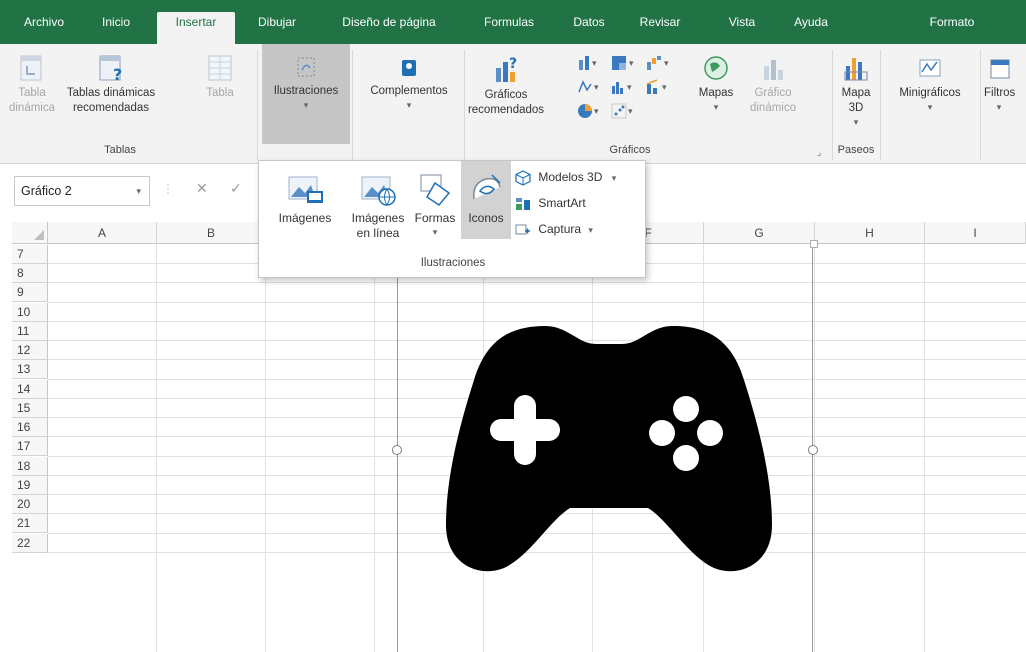 This screenshot has height=652, width=1026. What do you see at coordinates (168, 189) in the screenshot?
I see `more-icon: ⋮` at bounding box center [168, 189].